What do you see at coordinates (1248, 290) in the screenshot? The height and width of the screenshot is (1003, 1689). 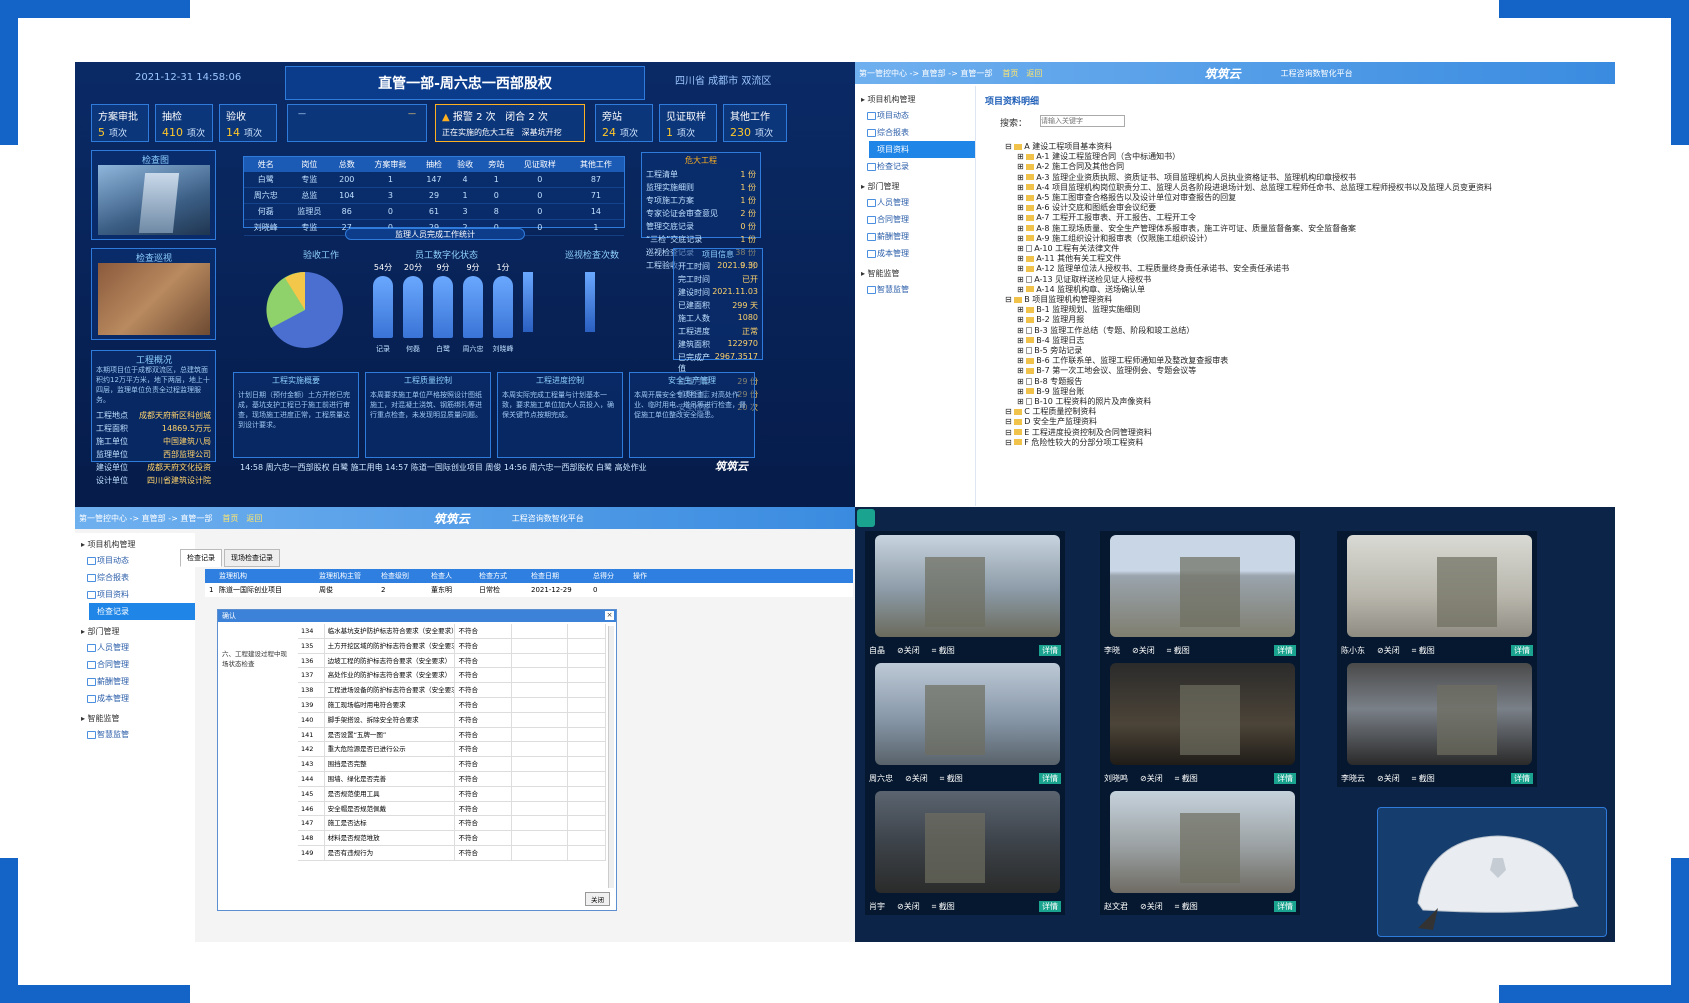 I see `tree-node: ⊞ A-14 监理机构章、送场确认单` at bounding box center [1248, 290].